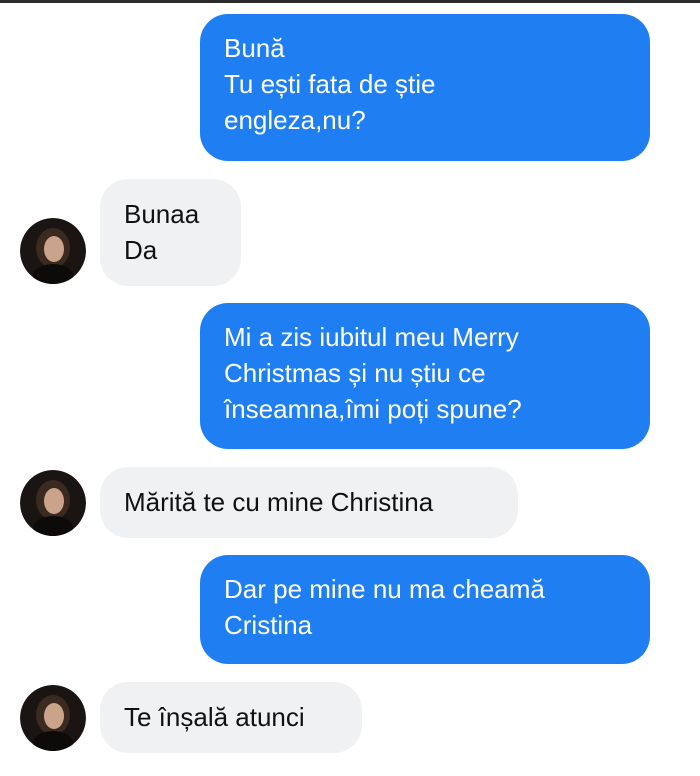  Describe the element at coordinates (309, 502) in the screenshot. I see `received-message-bubble: Mărită te cu mine Christina` at that location.